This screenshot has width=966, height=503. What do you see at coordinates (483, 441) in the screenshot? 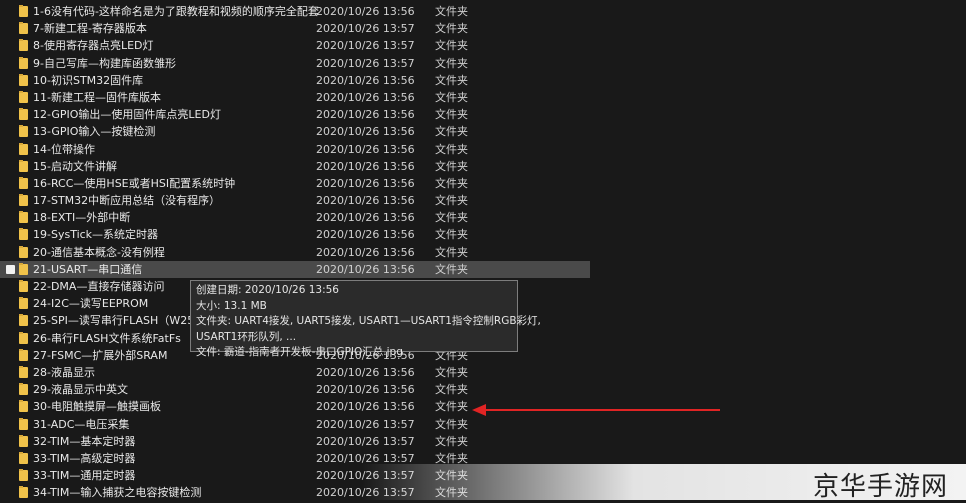
I see `file-row: 32-TIM—基本定时器 2020/10/26 13:57 文件夹` at bounding box center [483, 441].